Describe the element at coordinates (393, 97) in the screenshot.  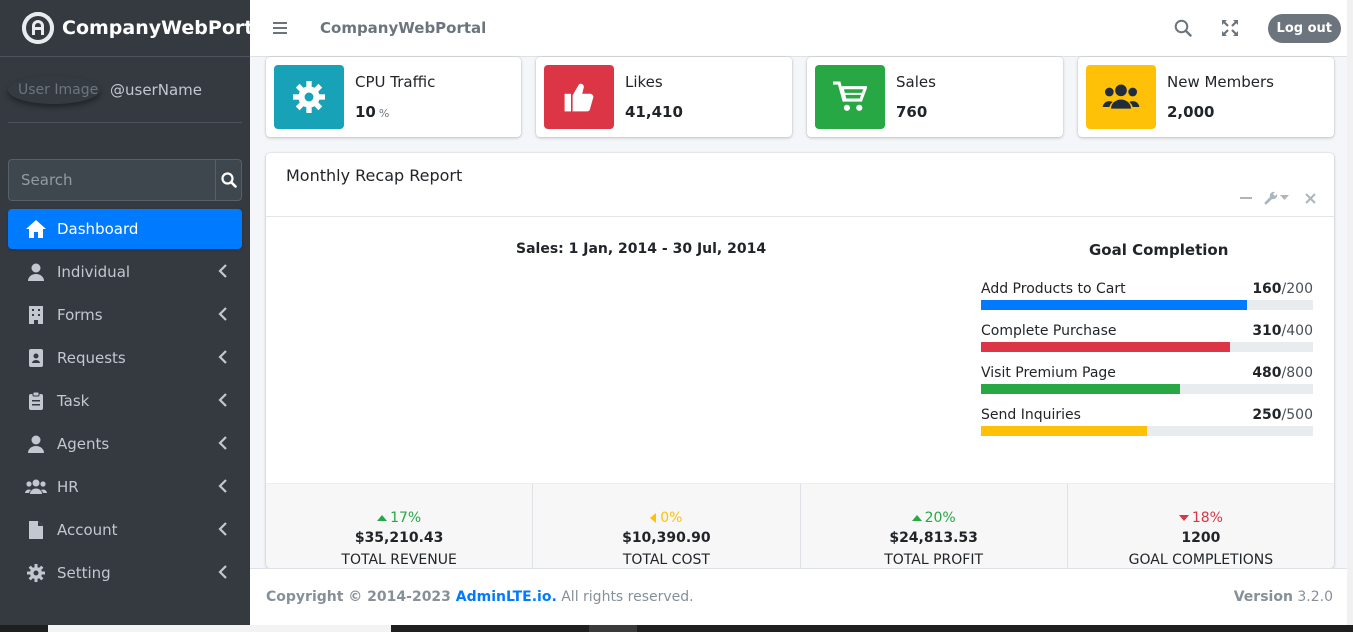
I see `info-box-cpu-traffic: CPU Traffic 10%` at that location.